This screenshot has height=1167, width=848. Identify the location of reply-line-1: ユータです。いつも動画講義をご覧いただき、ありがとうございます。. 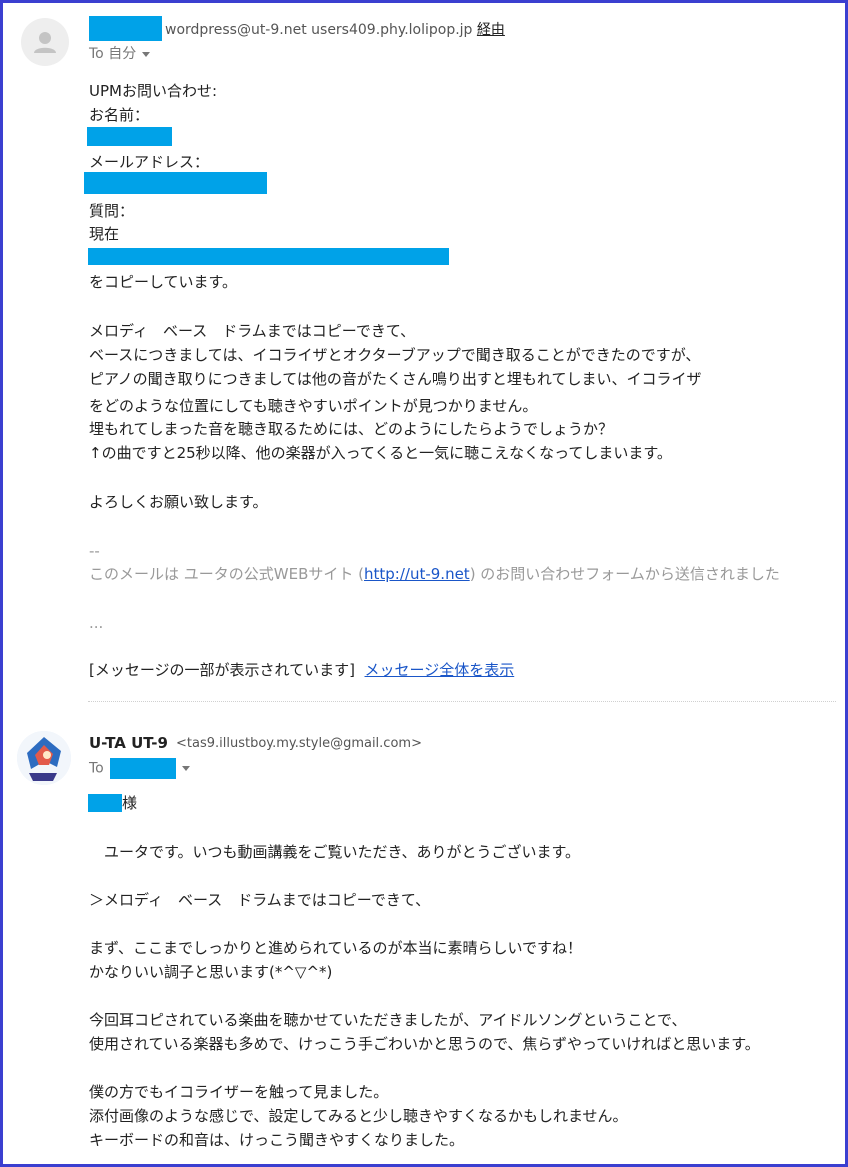
(334, 852).